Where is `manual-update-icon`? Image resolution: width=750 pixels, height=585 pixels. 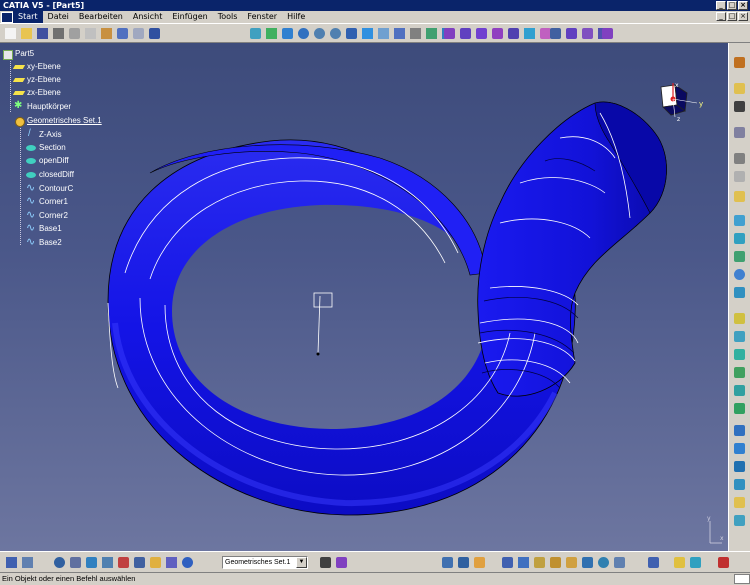 manual-update-icon is located at coordinates (463, 562).